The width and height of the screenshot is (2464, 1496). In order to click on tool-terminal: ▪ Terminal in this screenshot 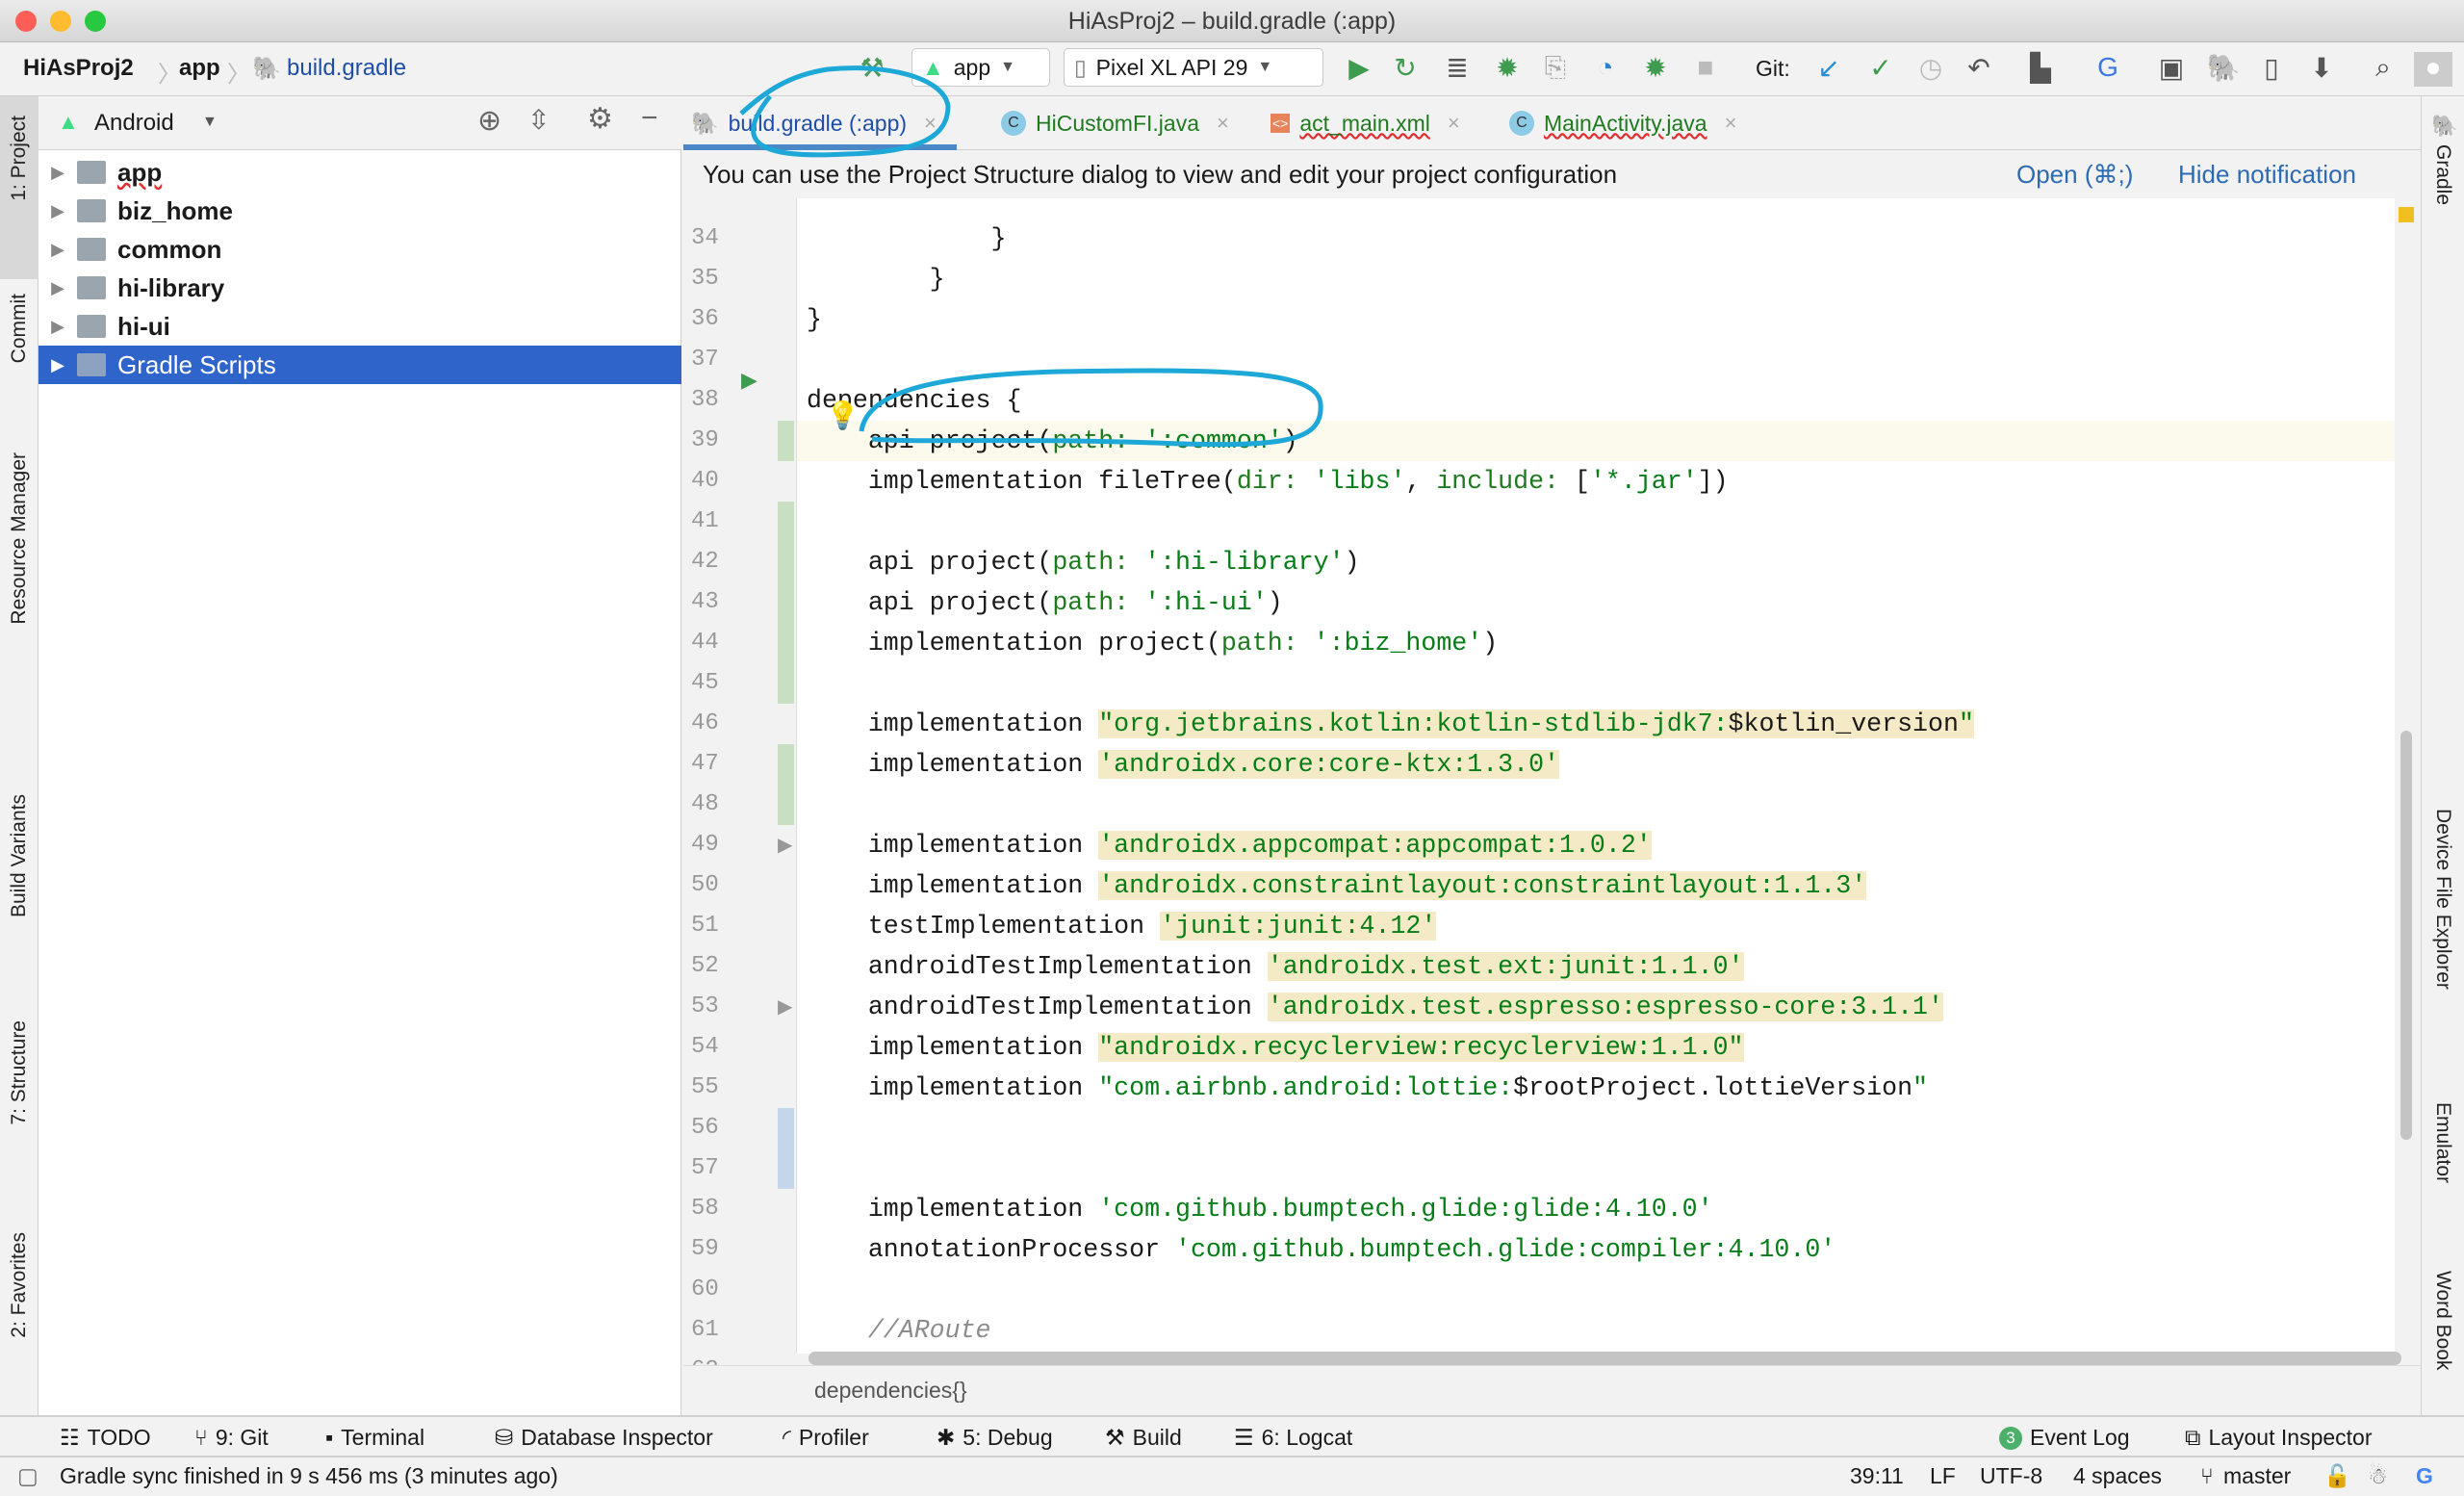, I will do `click(374, 1438)`.